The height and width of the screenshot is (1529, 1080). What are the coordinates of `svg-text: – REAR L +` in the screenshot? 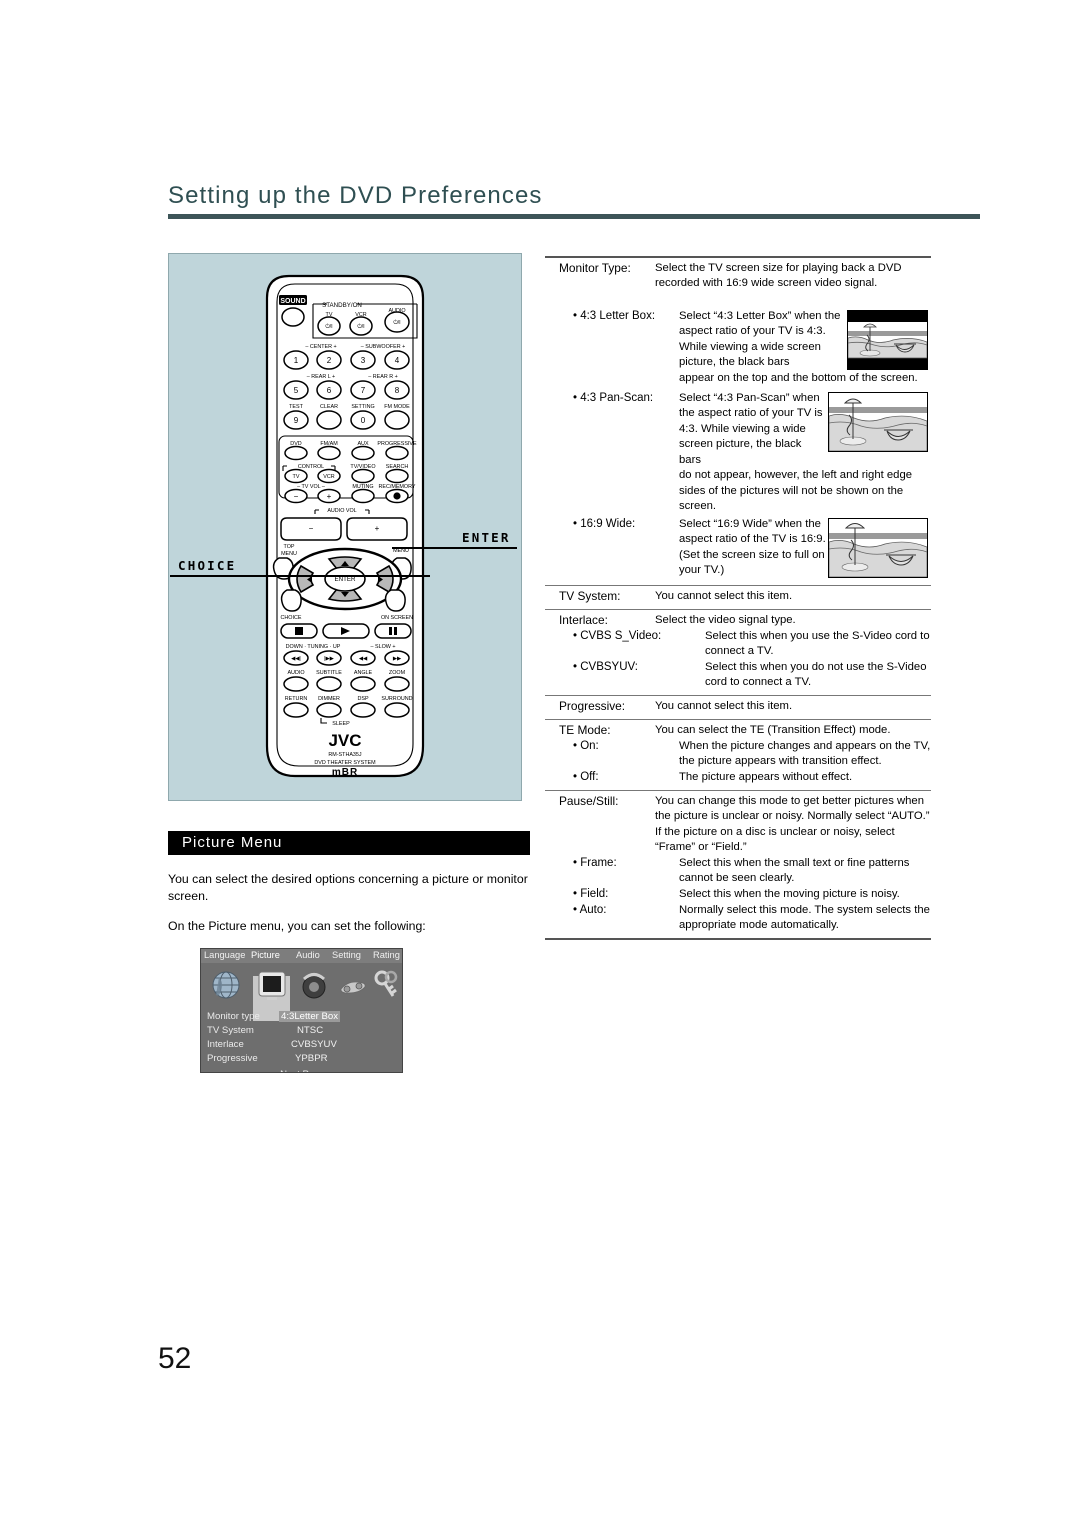 It's located at (321, 377).